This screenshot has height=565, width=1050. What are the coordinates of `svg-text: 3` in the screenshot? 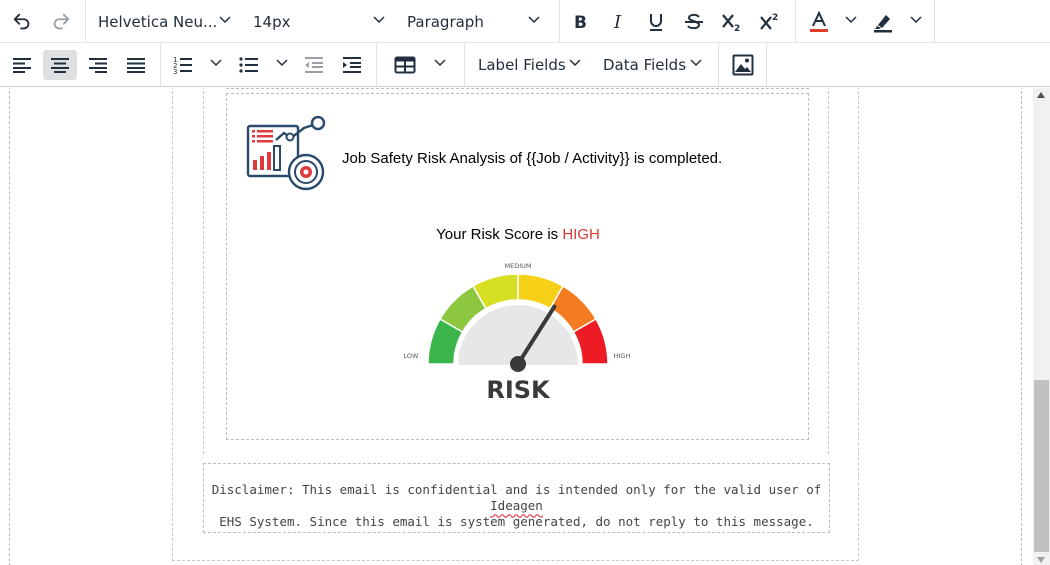 It's located at (175, 71).